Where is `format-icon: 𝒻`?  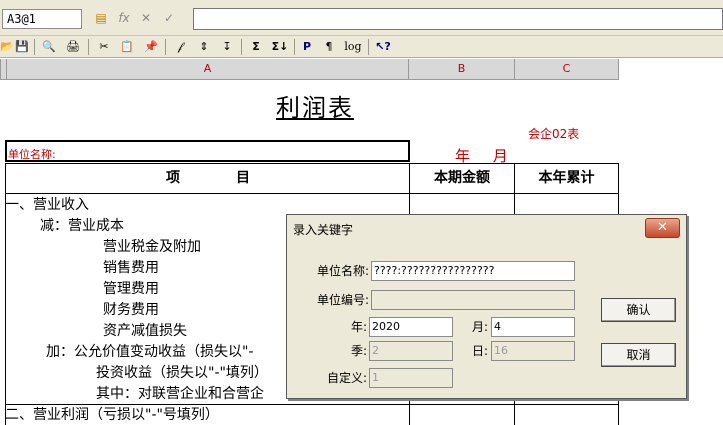 format-icon: 𝒻 is located at coordinates (180, 47).